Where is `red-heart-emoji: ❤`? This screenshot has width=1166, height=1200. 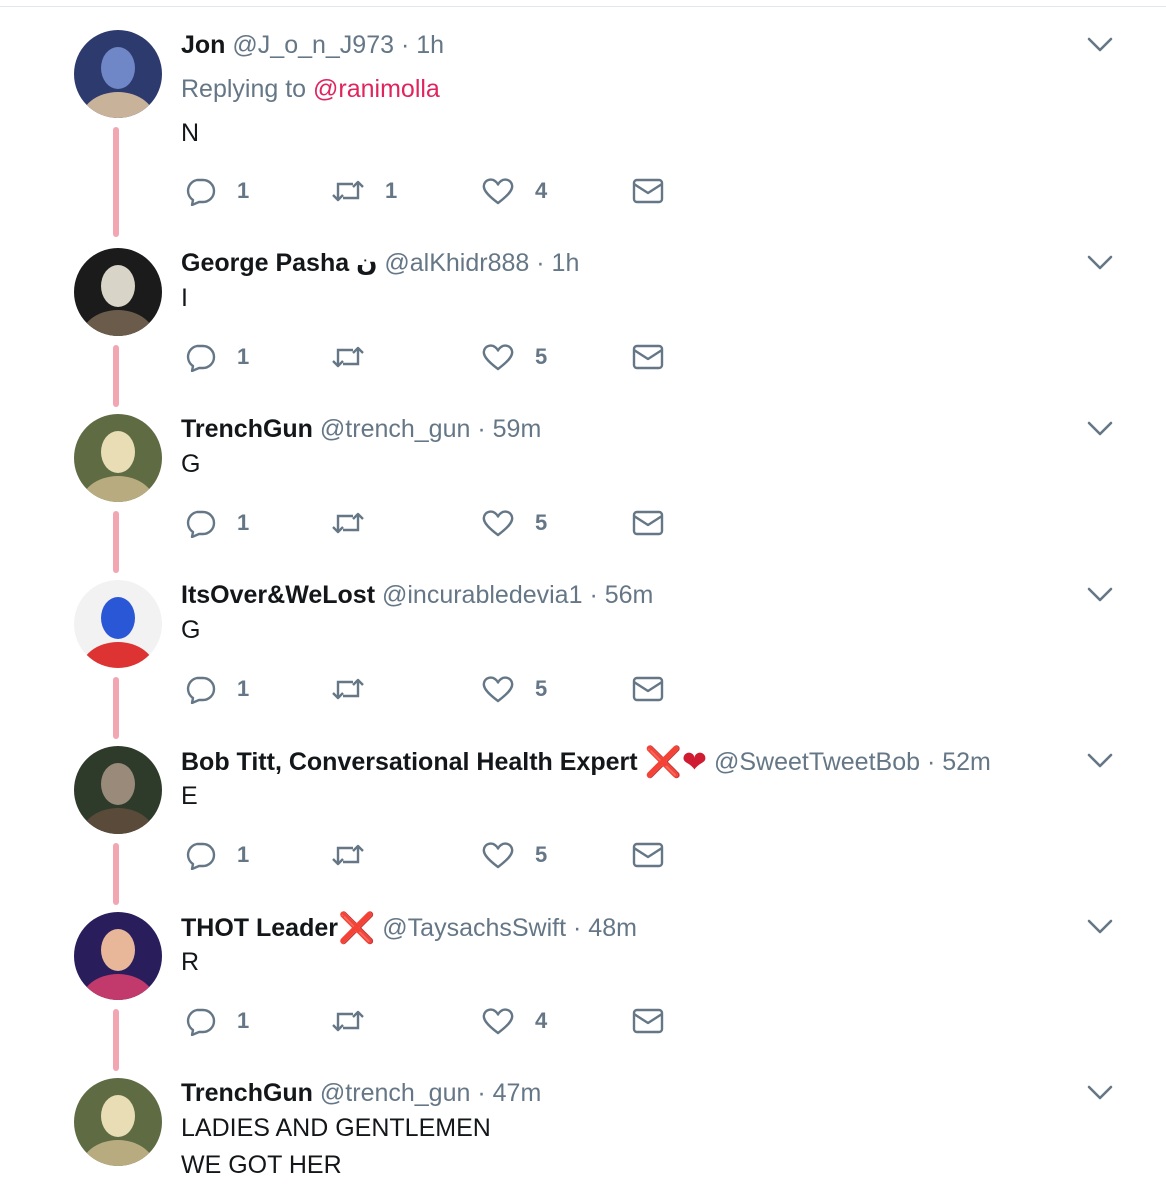
red-heart-emoji: ❤ is located at coordinates (694, 762).